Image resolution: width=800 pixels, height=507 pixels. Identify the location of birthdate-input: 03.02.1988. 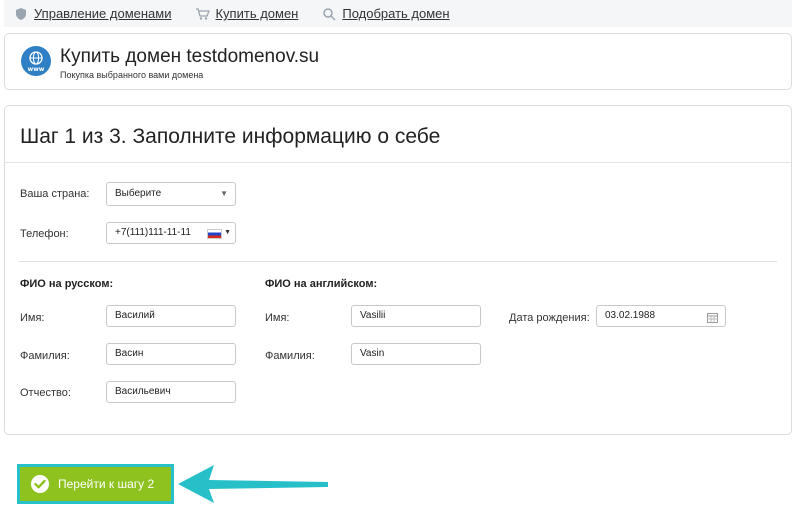
(661, 316).